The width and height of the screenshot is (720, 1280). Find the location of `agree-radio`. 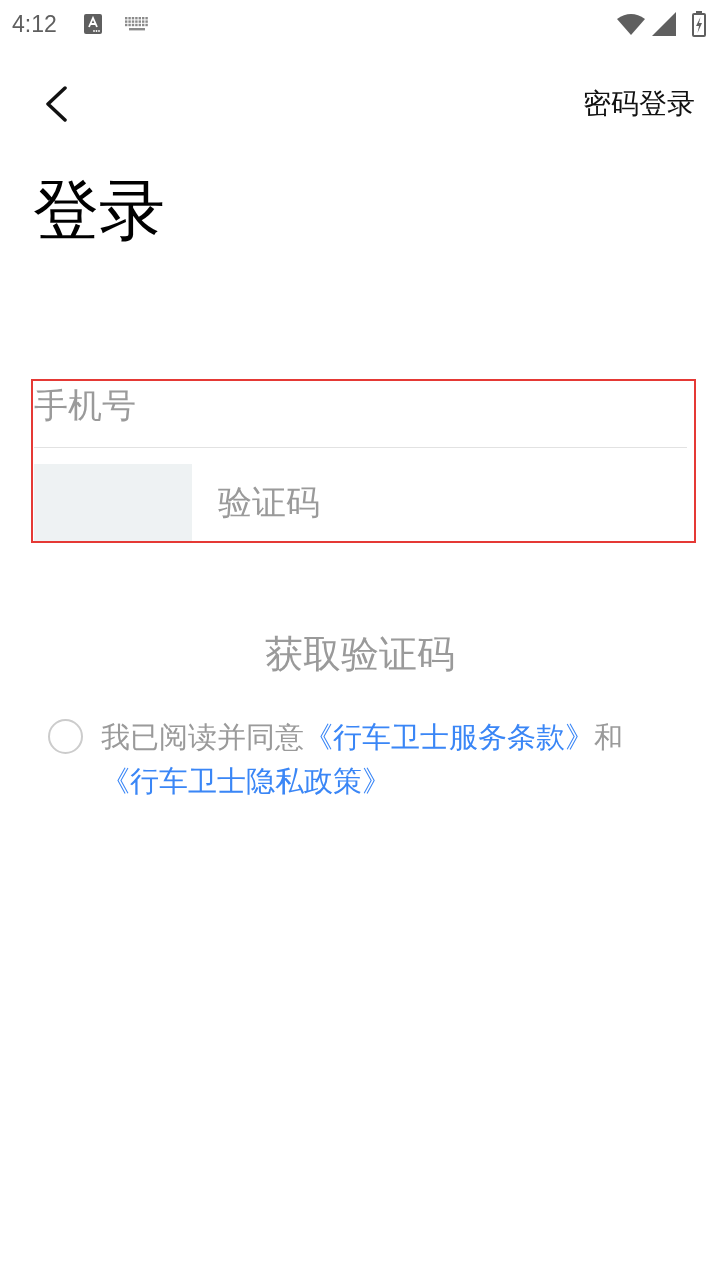

agree-radio is located at coordinates (65, 736).